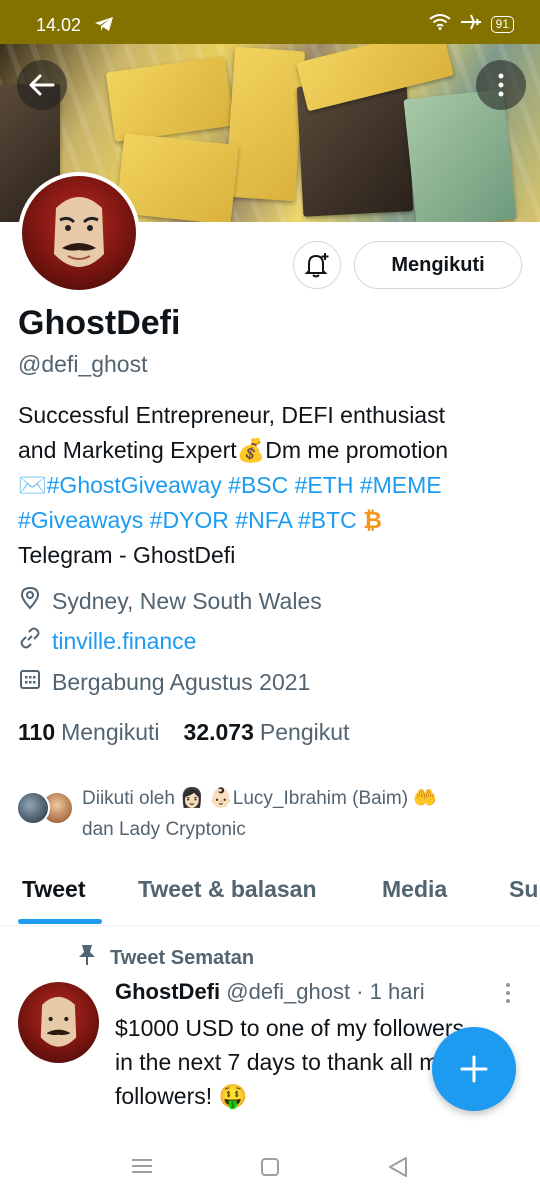 The image size is (540, 1200). What do you see at coordinates (440, 24) in the screenshot?
I see `wifi-icon` at bounding box center [440, 24].